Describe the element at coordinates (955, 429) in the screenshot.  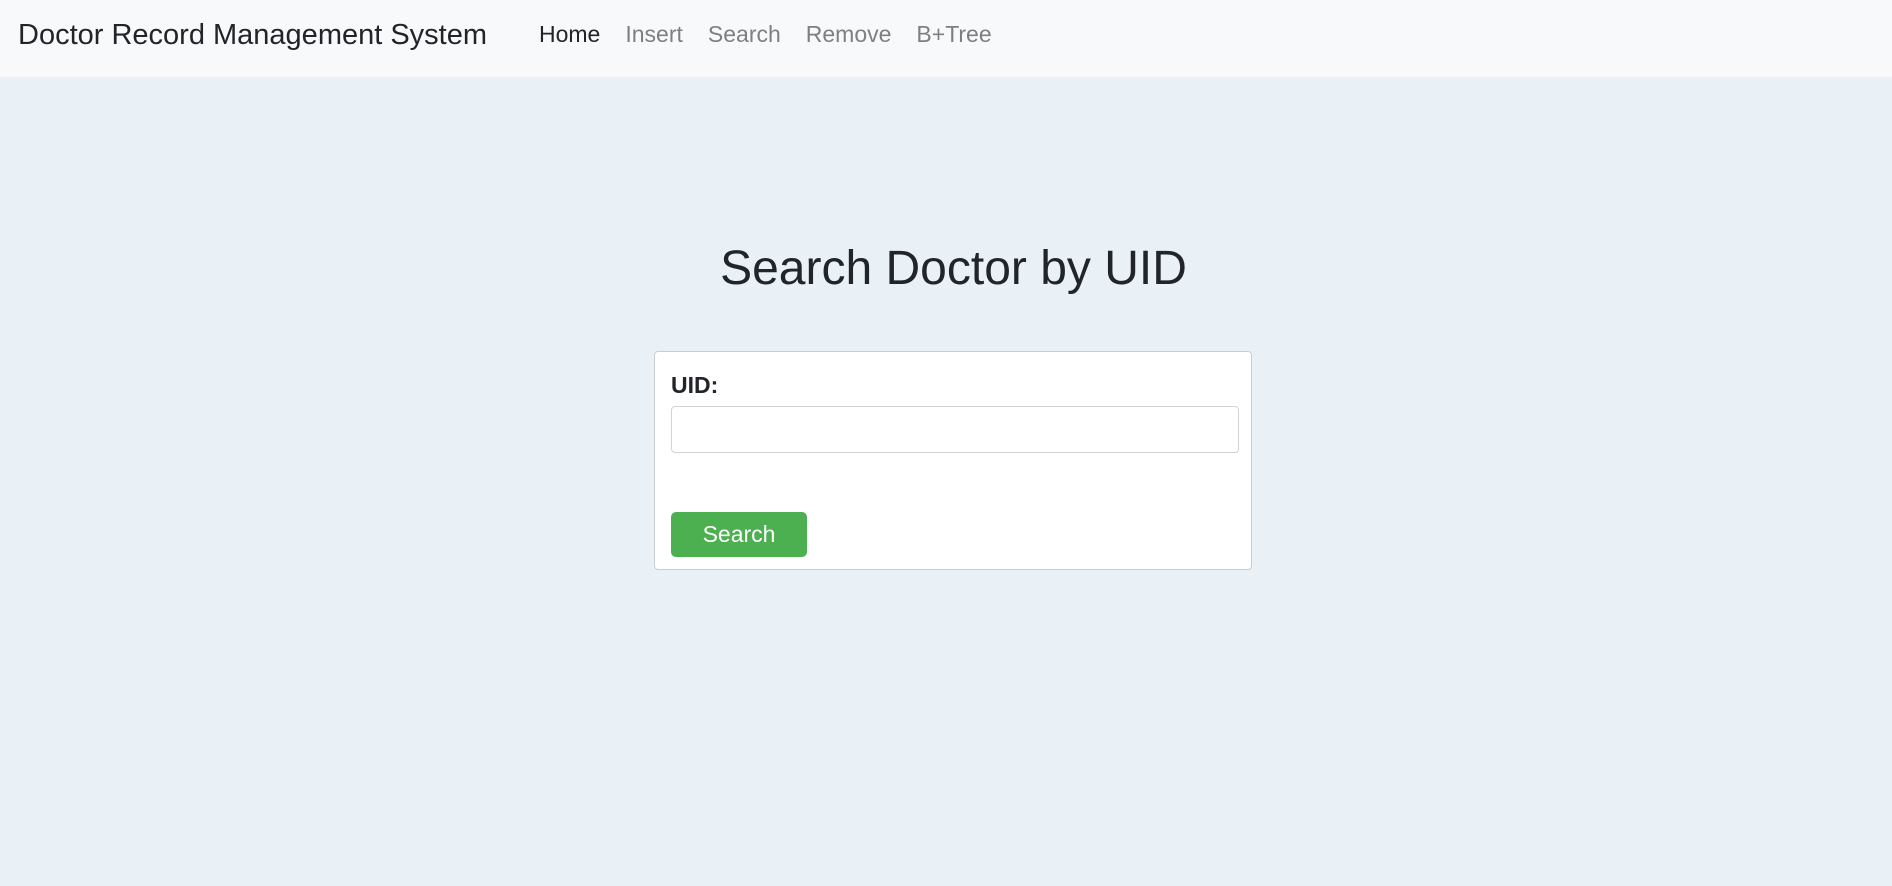
I see `uid-input` at that location.